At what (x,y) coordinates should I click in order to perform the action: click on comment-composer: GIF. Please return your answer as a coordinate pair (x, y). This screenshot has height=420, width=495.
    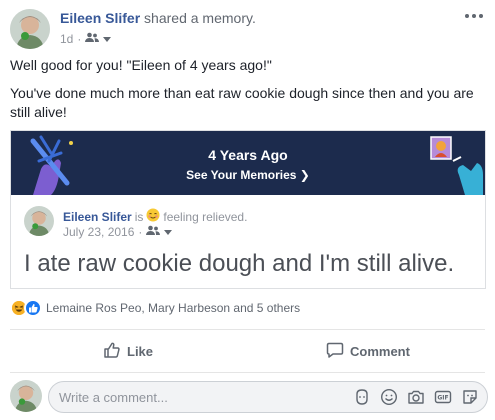
    Looking at the image, I should click on (249, 397).